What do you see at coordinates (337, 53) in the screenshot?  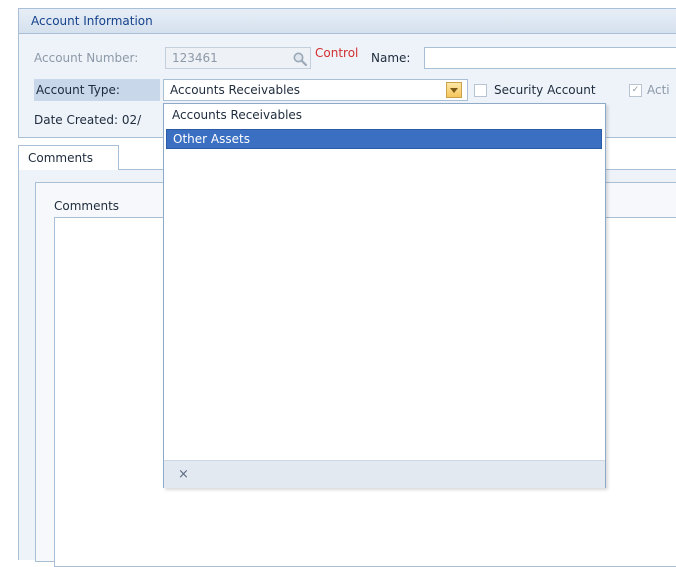 I see `control-label: Control` at bounding box center [337, 53].